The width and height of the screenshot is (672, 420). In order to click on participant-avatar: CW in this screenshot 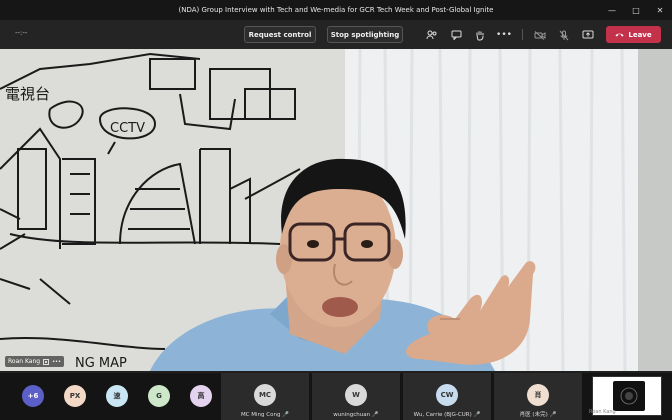, I will do `click(447, 395)`.